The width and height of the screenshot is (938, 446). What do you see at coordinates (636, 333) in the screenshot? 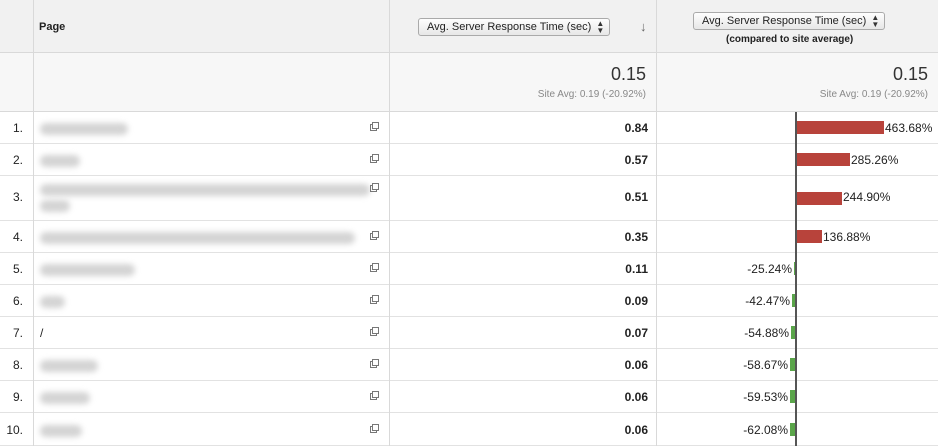
I see `row-metric-value: 0.07` at bounding box center [636, 333].